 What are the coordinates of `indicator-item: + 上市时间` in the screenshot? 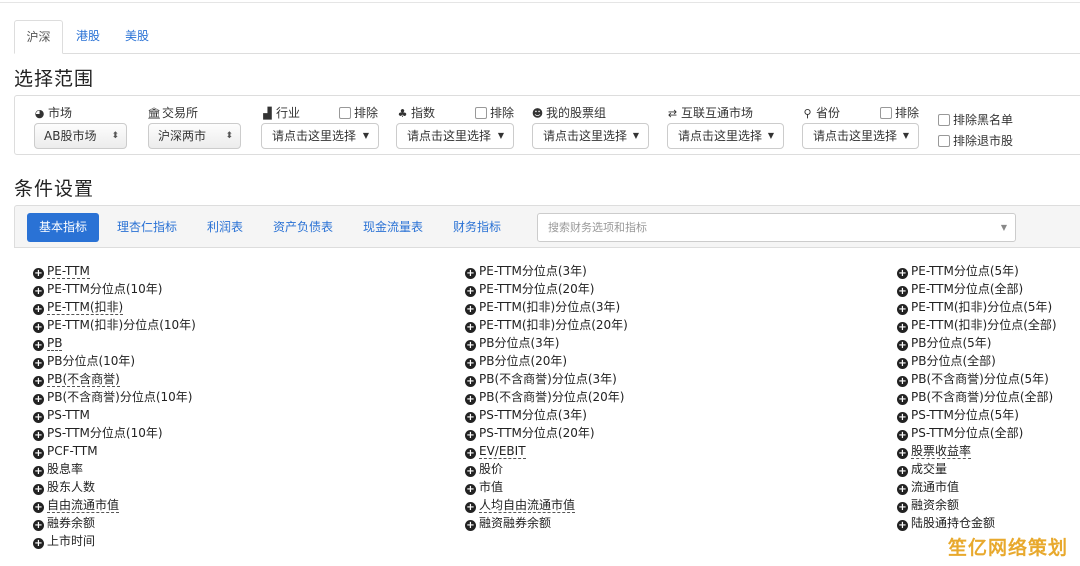 It's located at (114, 541).